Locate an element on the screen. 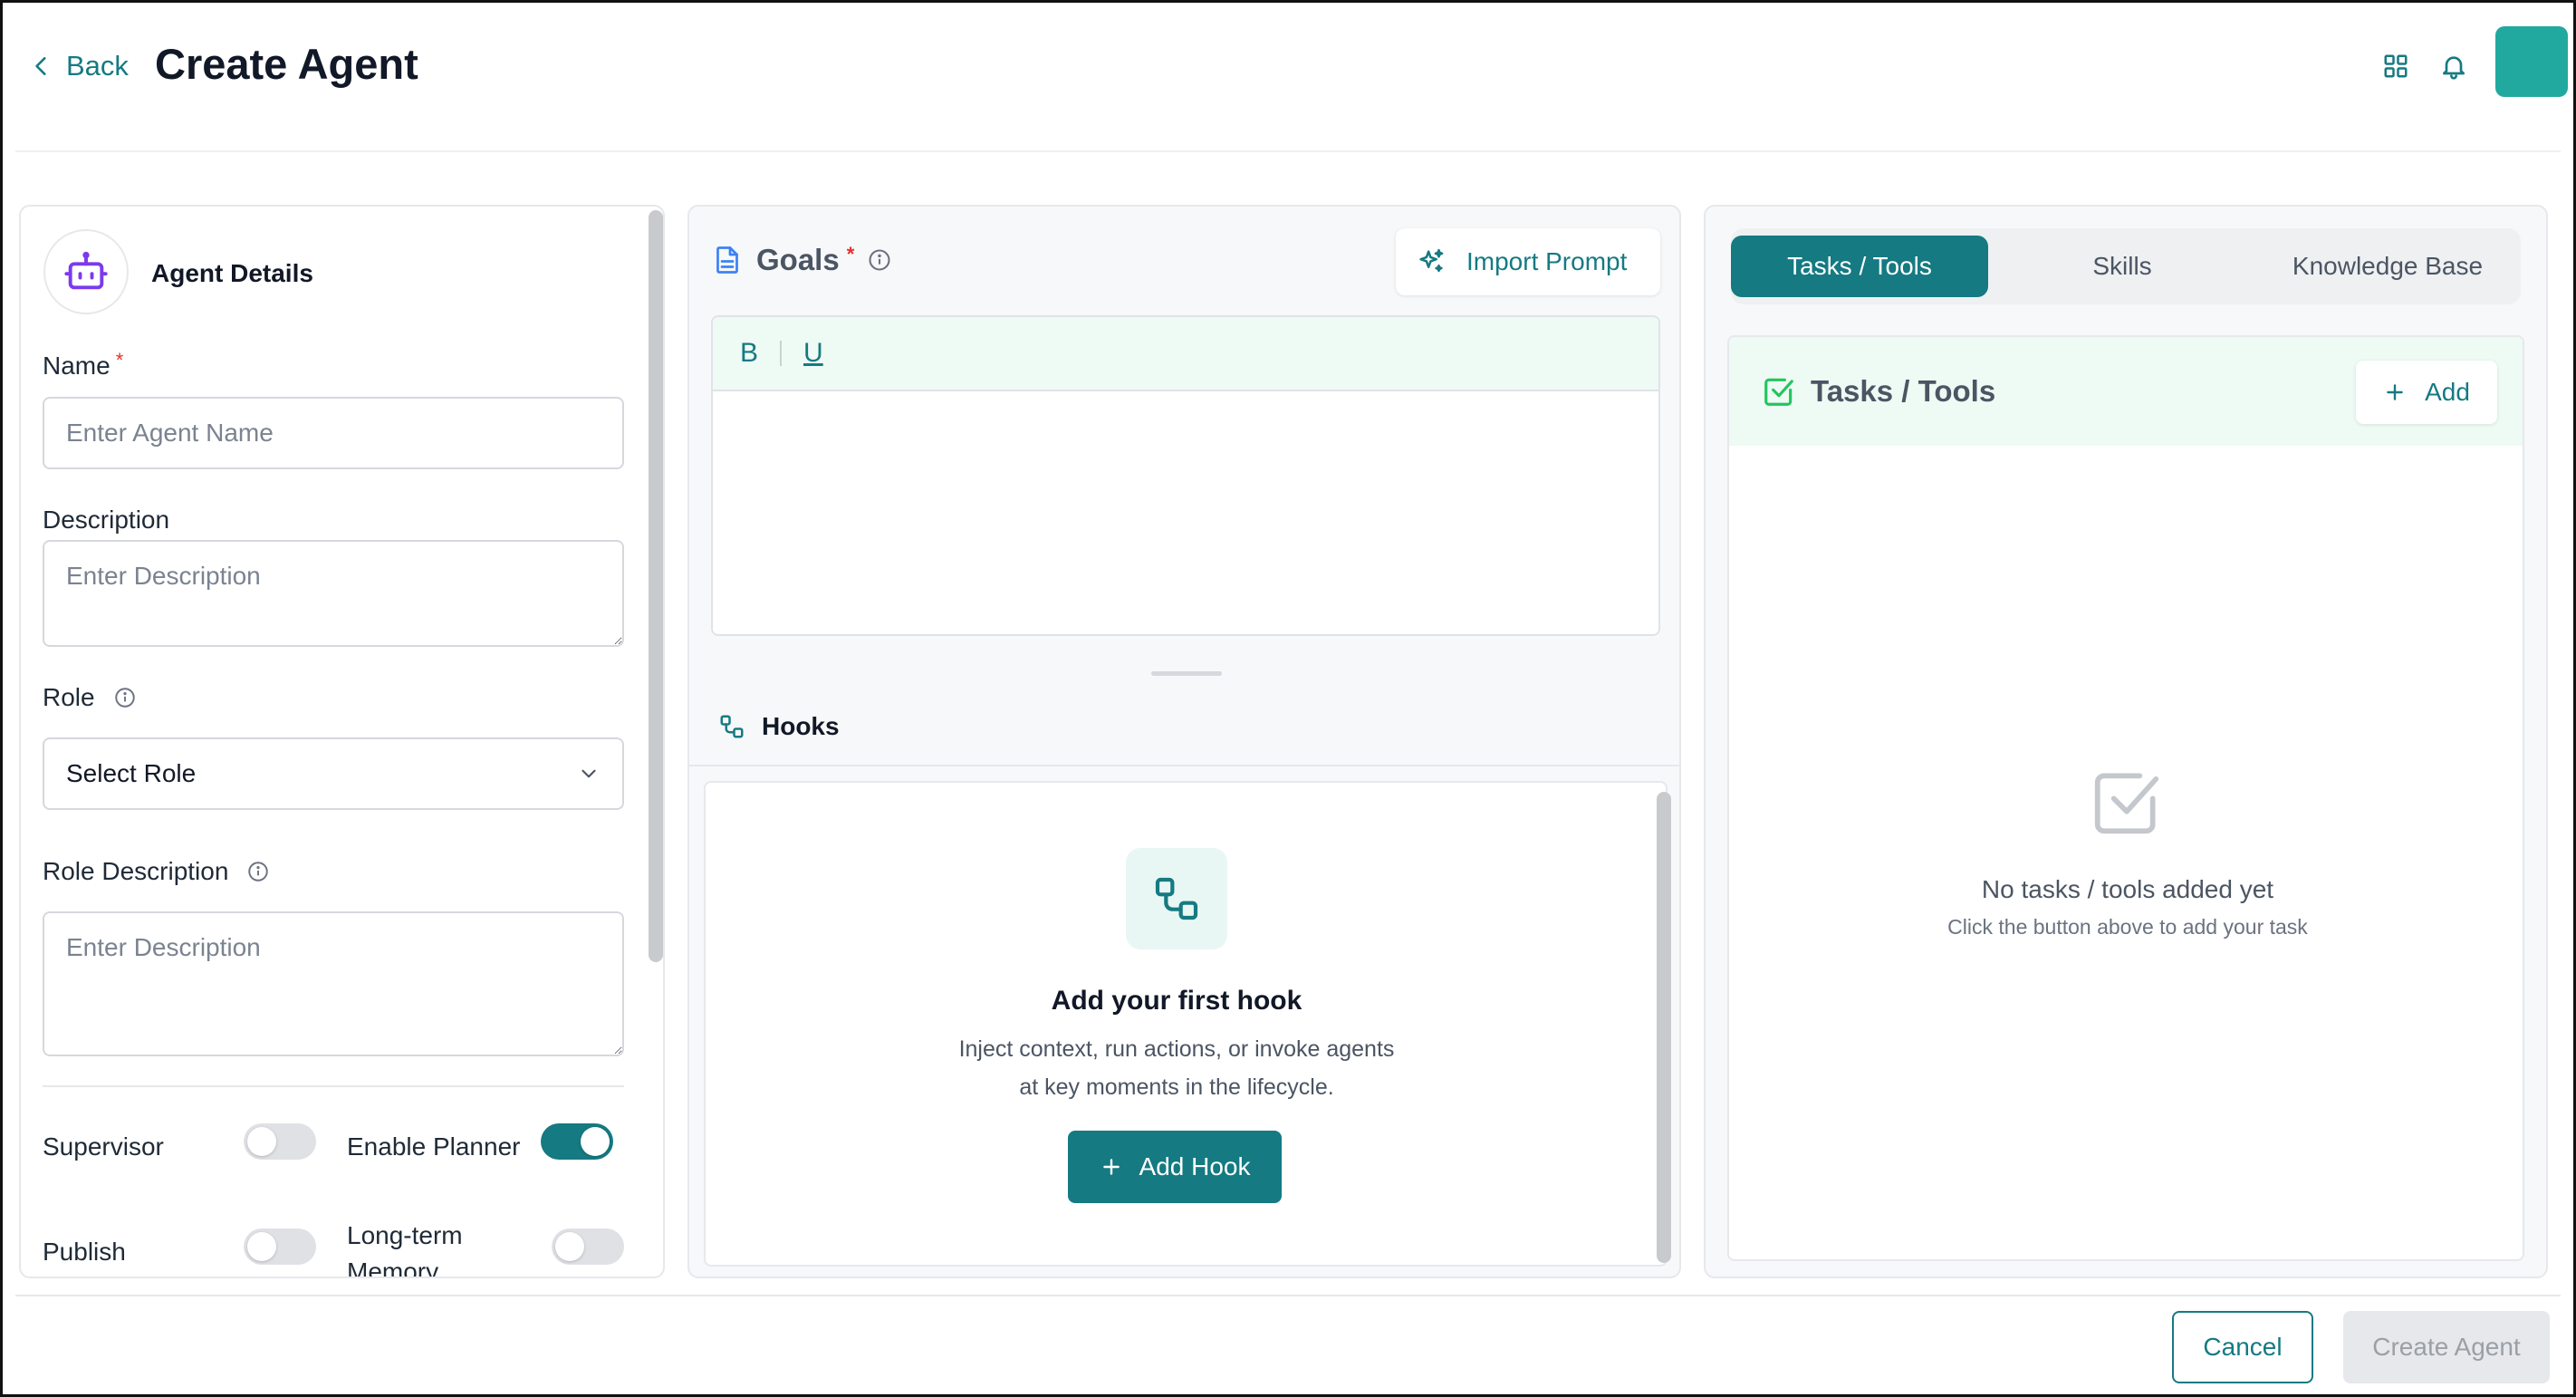  footer-divider is located at coordinates (1288, 1295).